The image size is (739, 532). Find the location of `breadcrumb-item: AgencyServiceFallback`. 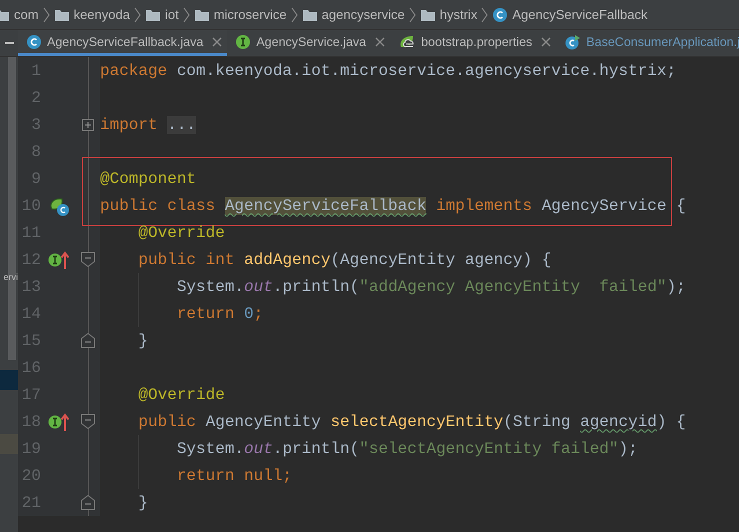

breadcrumb-item: AgencyServiceFallback is located at coordinates (580, 14).